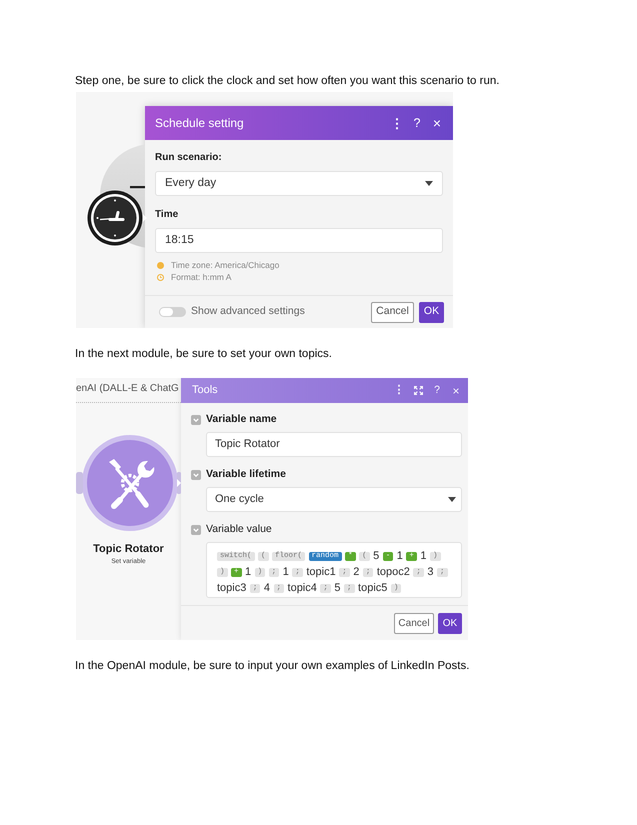 The image size is (637, 825). Describe the element at coordinates (373, 588) in the screenshot. I see `formula-text: topic5` at that location.